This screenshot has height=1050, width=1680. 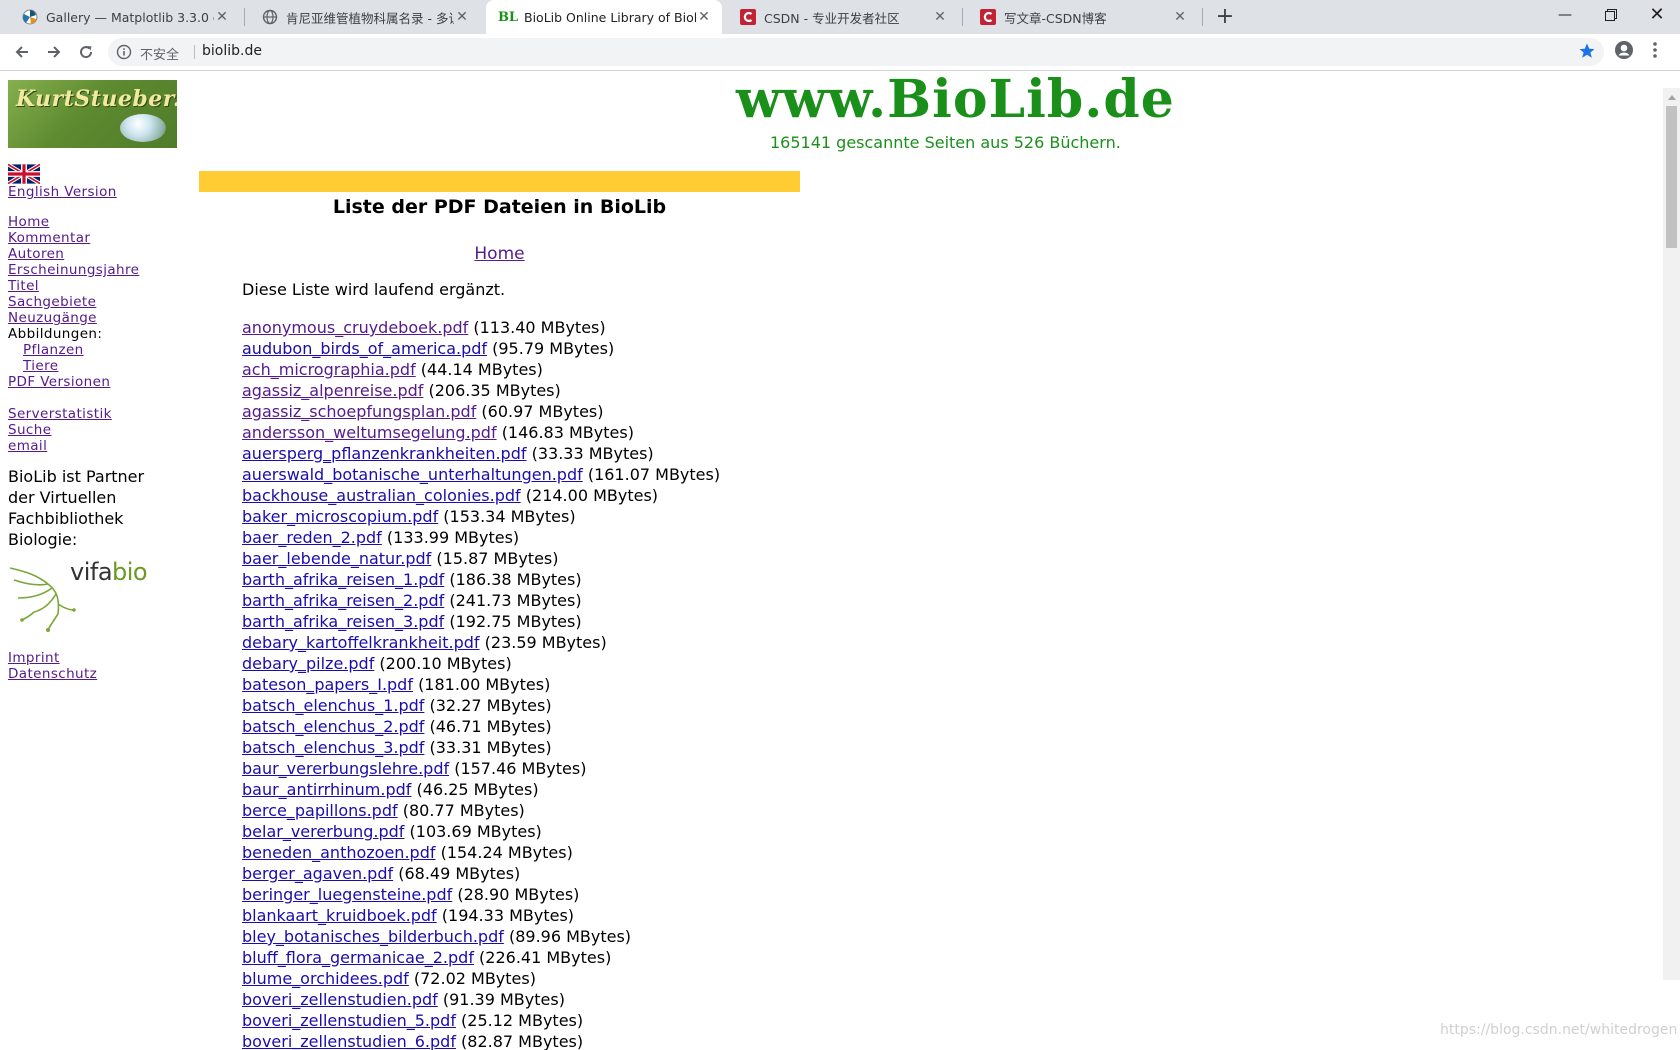 I want to click on pdf-link: berce_papillons.pdf, so click(x=320, y=810).